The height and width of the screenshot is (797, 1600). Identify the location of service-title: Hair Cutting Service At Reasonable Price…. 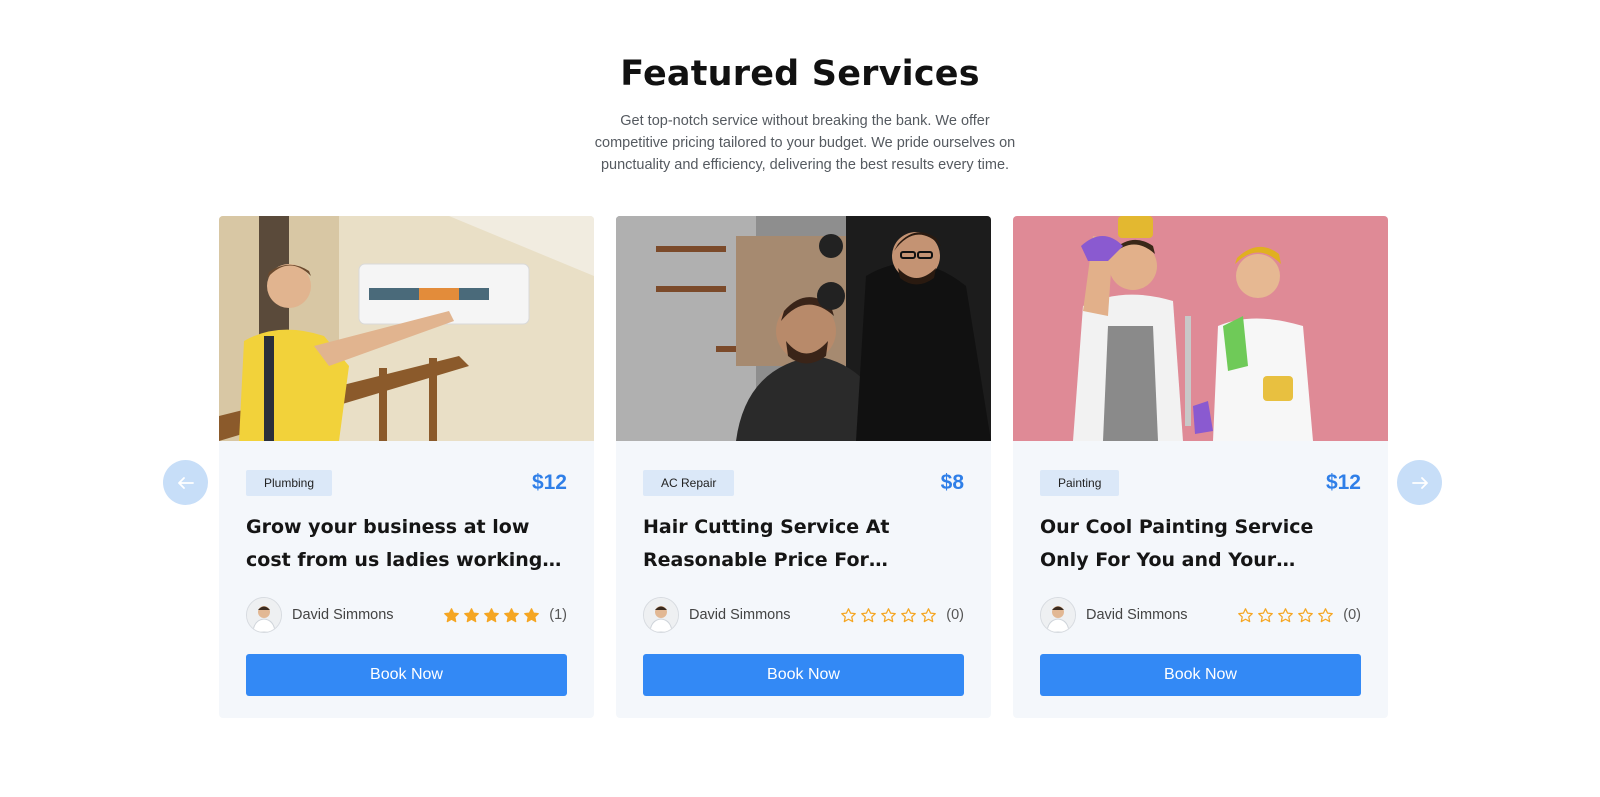
(803, 544).